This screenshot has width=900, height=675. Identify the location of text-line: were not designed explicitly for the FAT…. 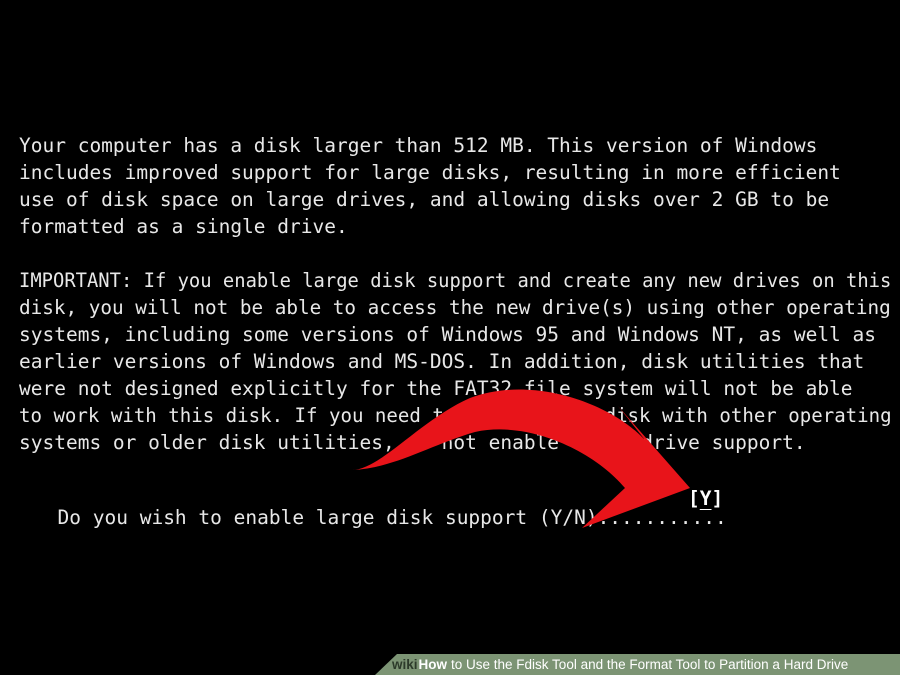
(436, 388).